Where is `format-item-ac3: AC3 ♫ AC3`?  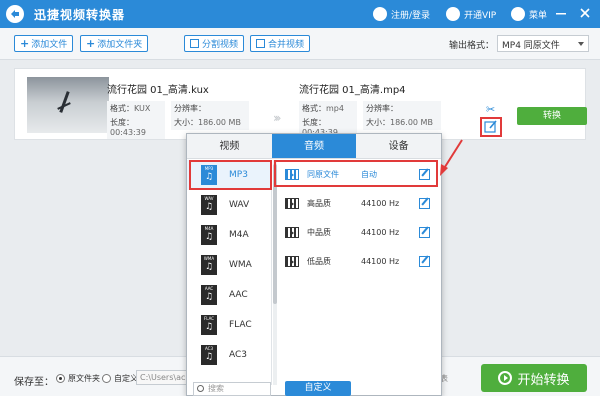 format-item-ac3: AC3 ♫ AC3 is located at coordinates (229, 355).